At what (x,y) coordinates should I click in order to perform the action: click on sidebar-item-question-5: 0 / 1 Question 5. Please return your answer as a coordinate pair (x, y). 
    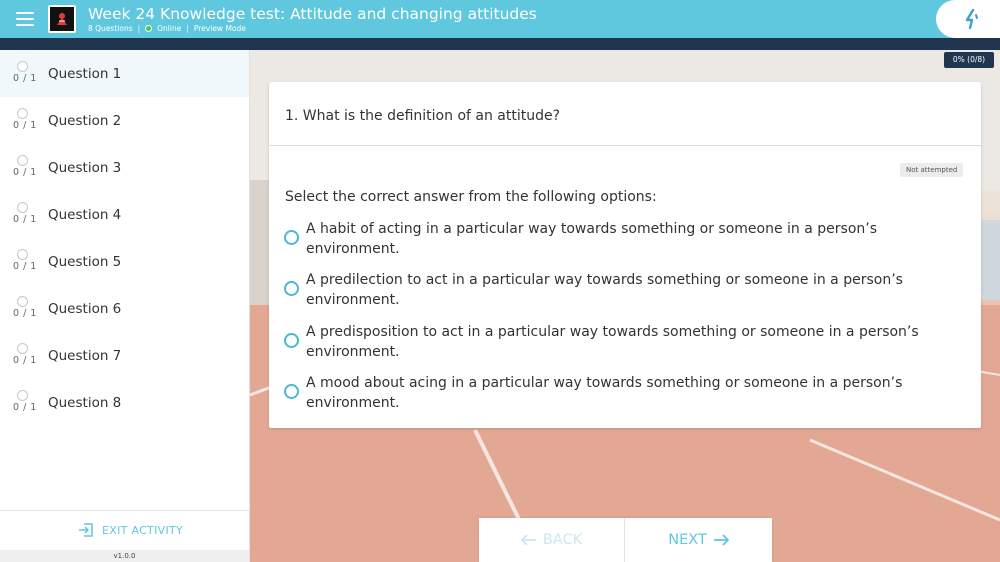
    Looking at the image, I should click on (124, 261).